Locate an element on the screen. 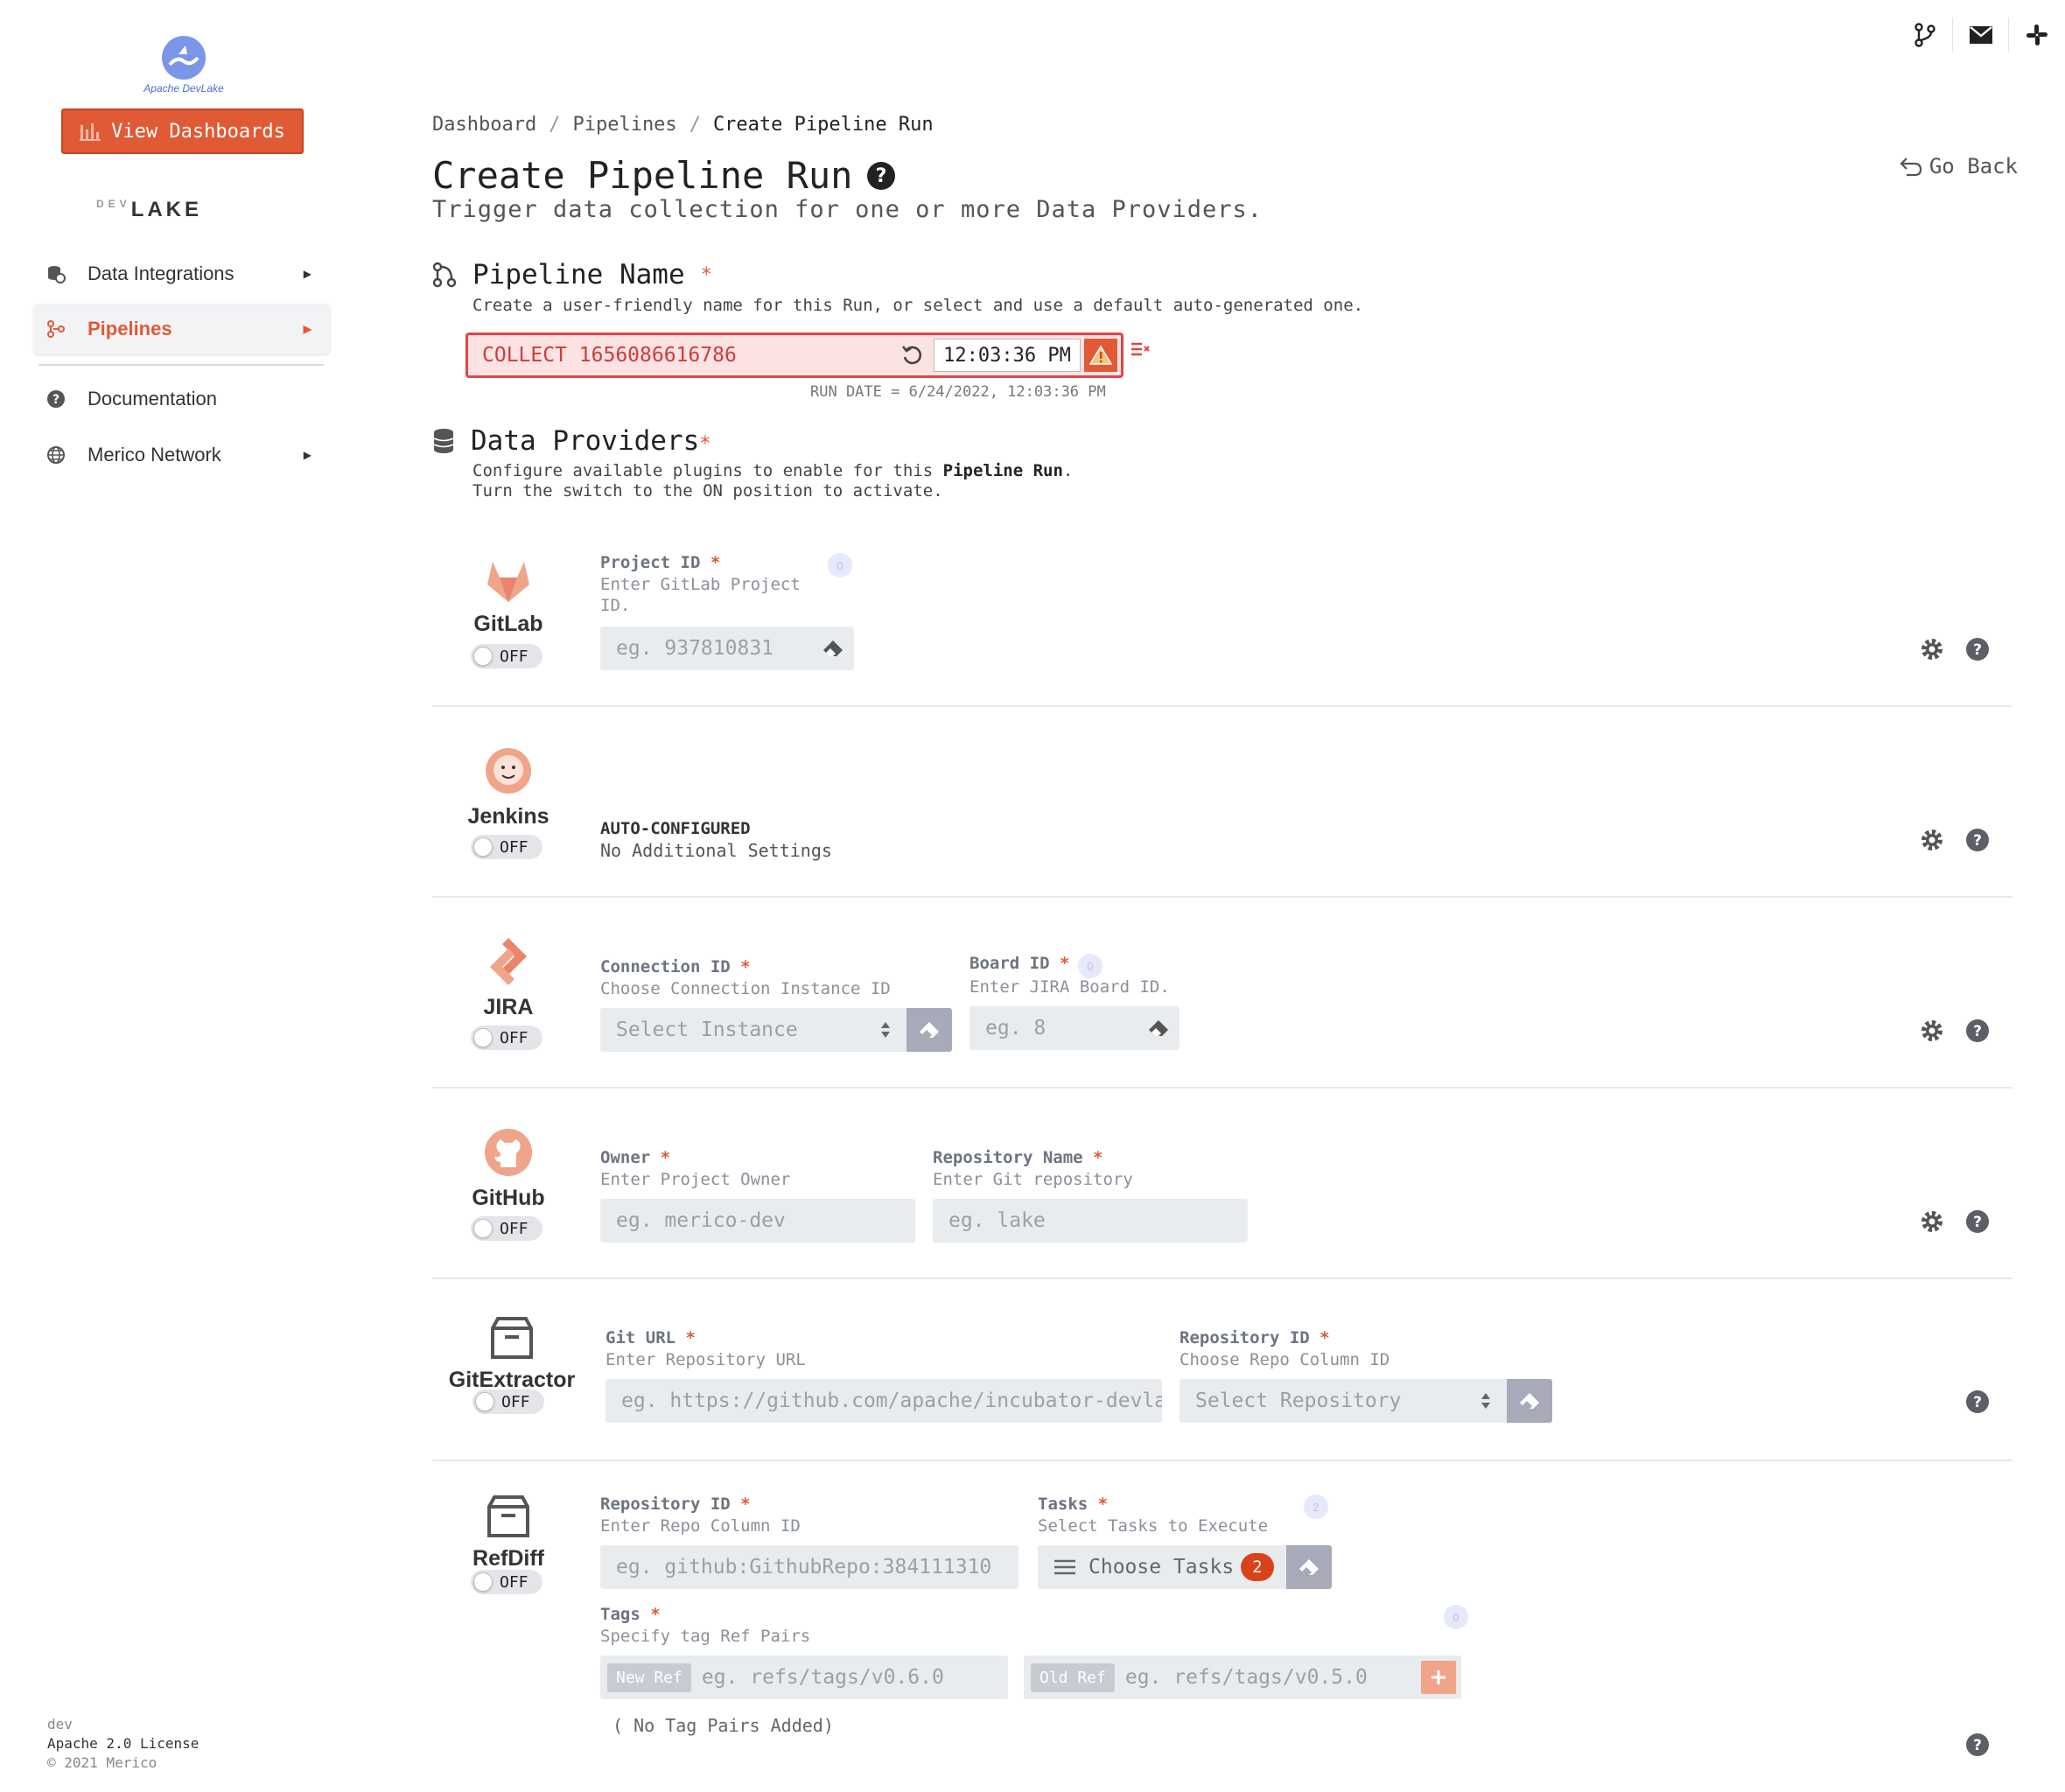 Image resolution: width=2065 pixels, height=1792 pixels. logo-text: Apache DevLake is located at coordinates (184, 88).